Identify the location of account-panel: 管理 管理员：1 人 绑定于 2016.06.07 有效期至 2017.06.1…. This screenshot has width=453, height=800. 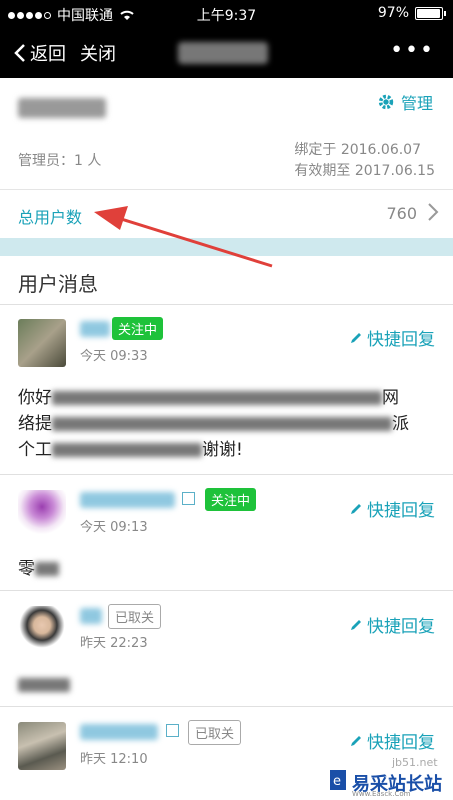
(226, 134).